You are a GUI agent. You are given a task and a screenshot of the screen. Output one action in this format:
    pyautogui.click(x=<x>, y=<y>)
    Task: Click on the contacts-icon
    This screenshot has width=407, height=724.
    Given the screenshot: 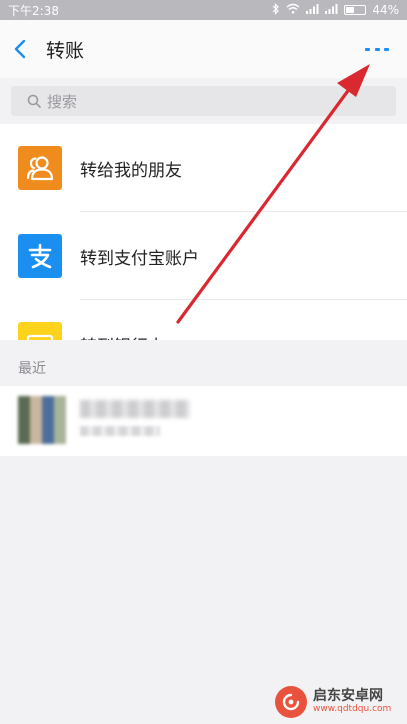 What is the action you would take?
    pyautogui.click(x=40, y=168)
    